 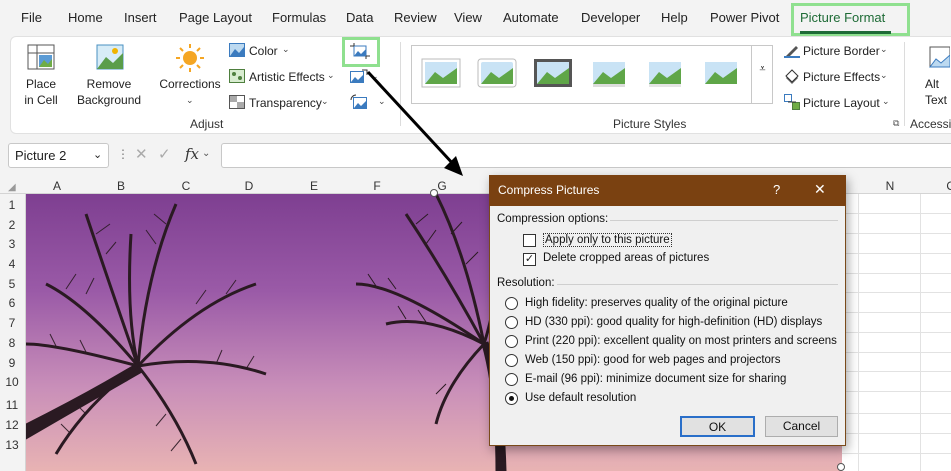 What do you see at coordinates (85, 17) in the screenshot?
I see `tab-home: Home` at bounding box center [85, 17].